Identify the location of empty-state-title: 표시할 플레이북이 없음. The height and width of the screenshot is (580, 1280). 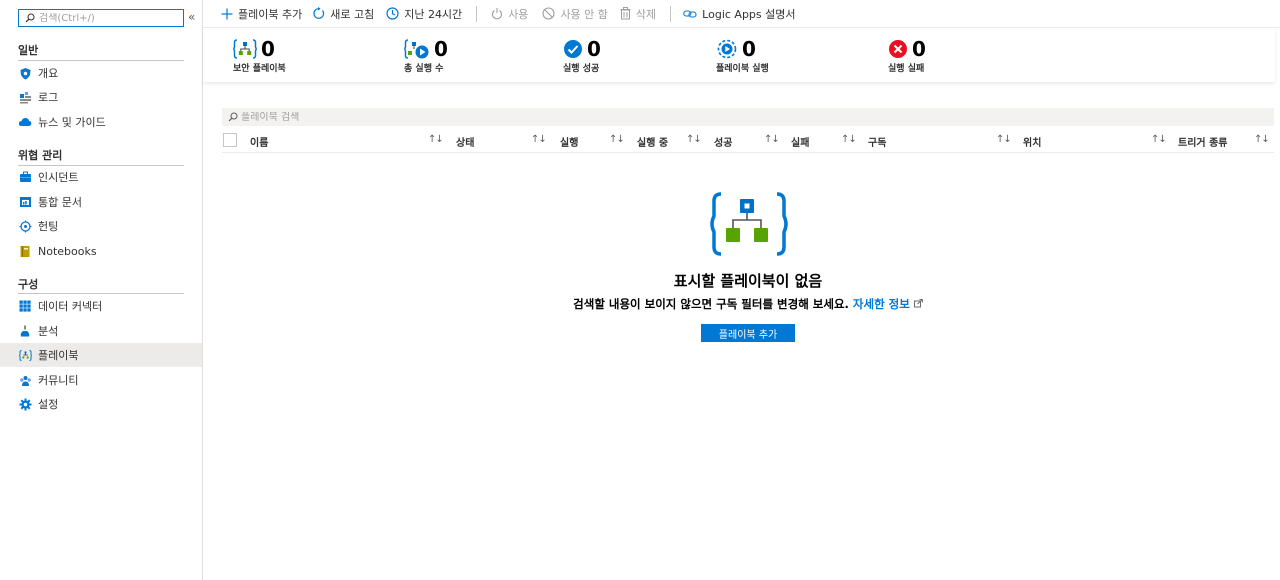
(748, 281).